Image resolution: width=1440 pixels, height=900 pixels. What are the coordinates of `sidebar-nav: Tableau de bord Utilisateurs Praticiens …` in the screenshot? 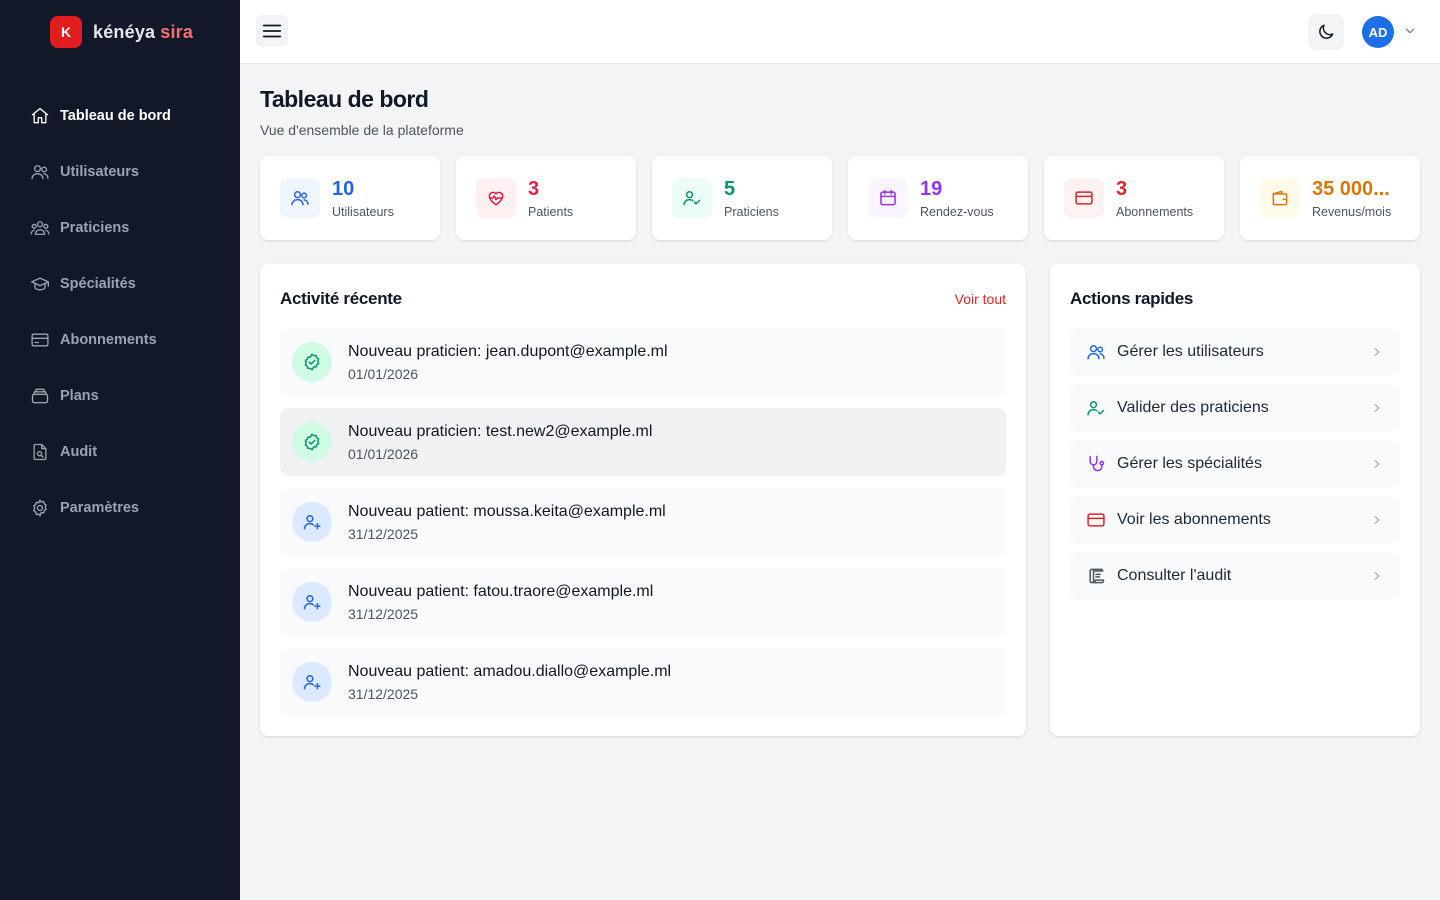 It's located at (120, 312).